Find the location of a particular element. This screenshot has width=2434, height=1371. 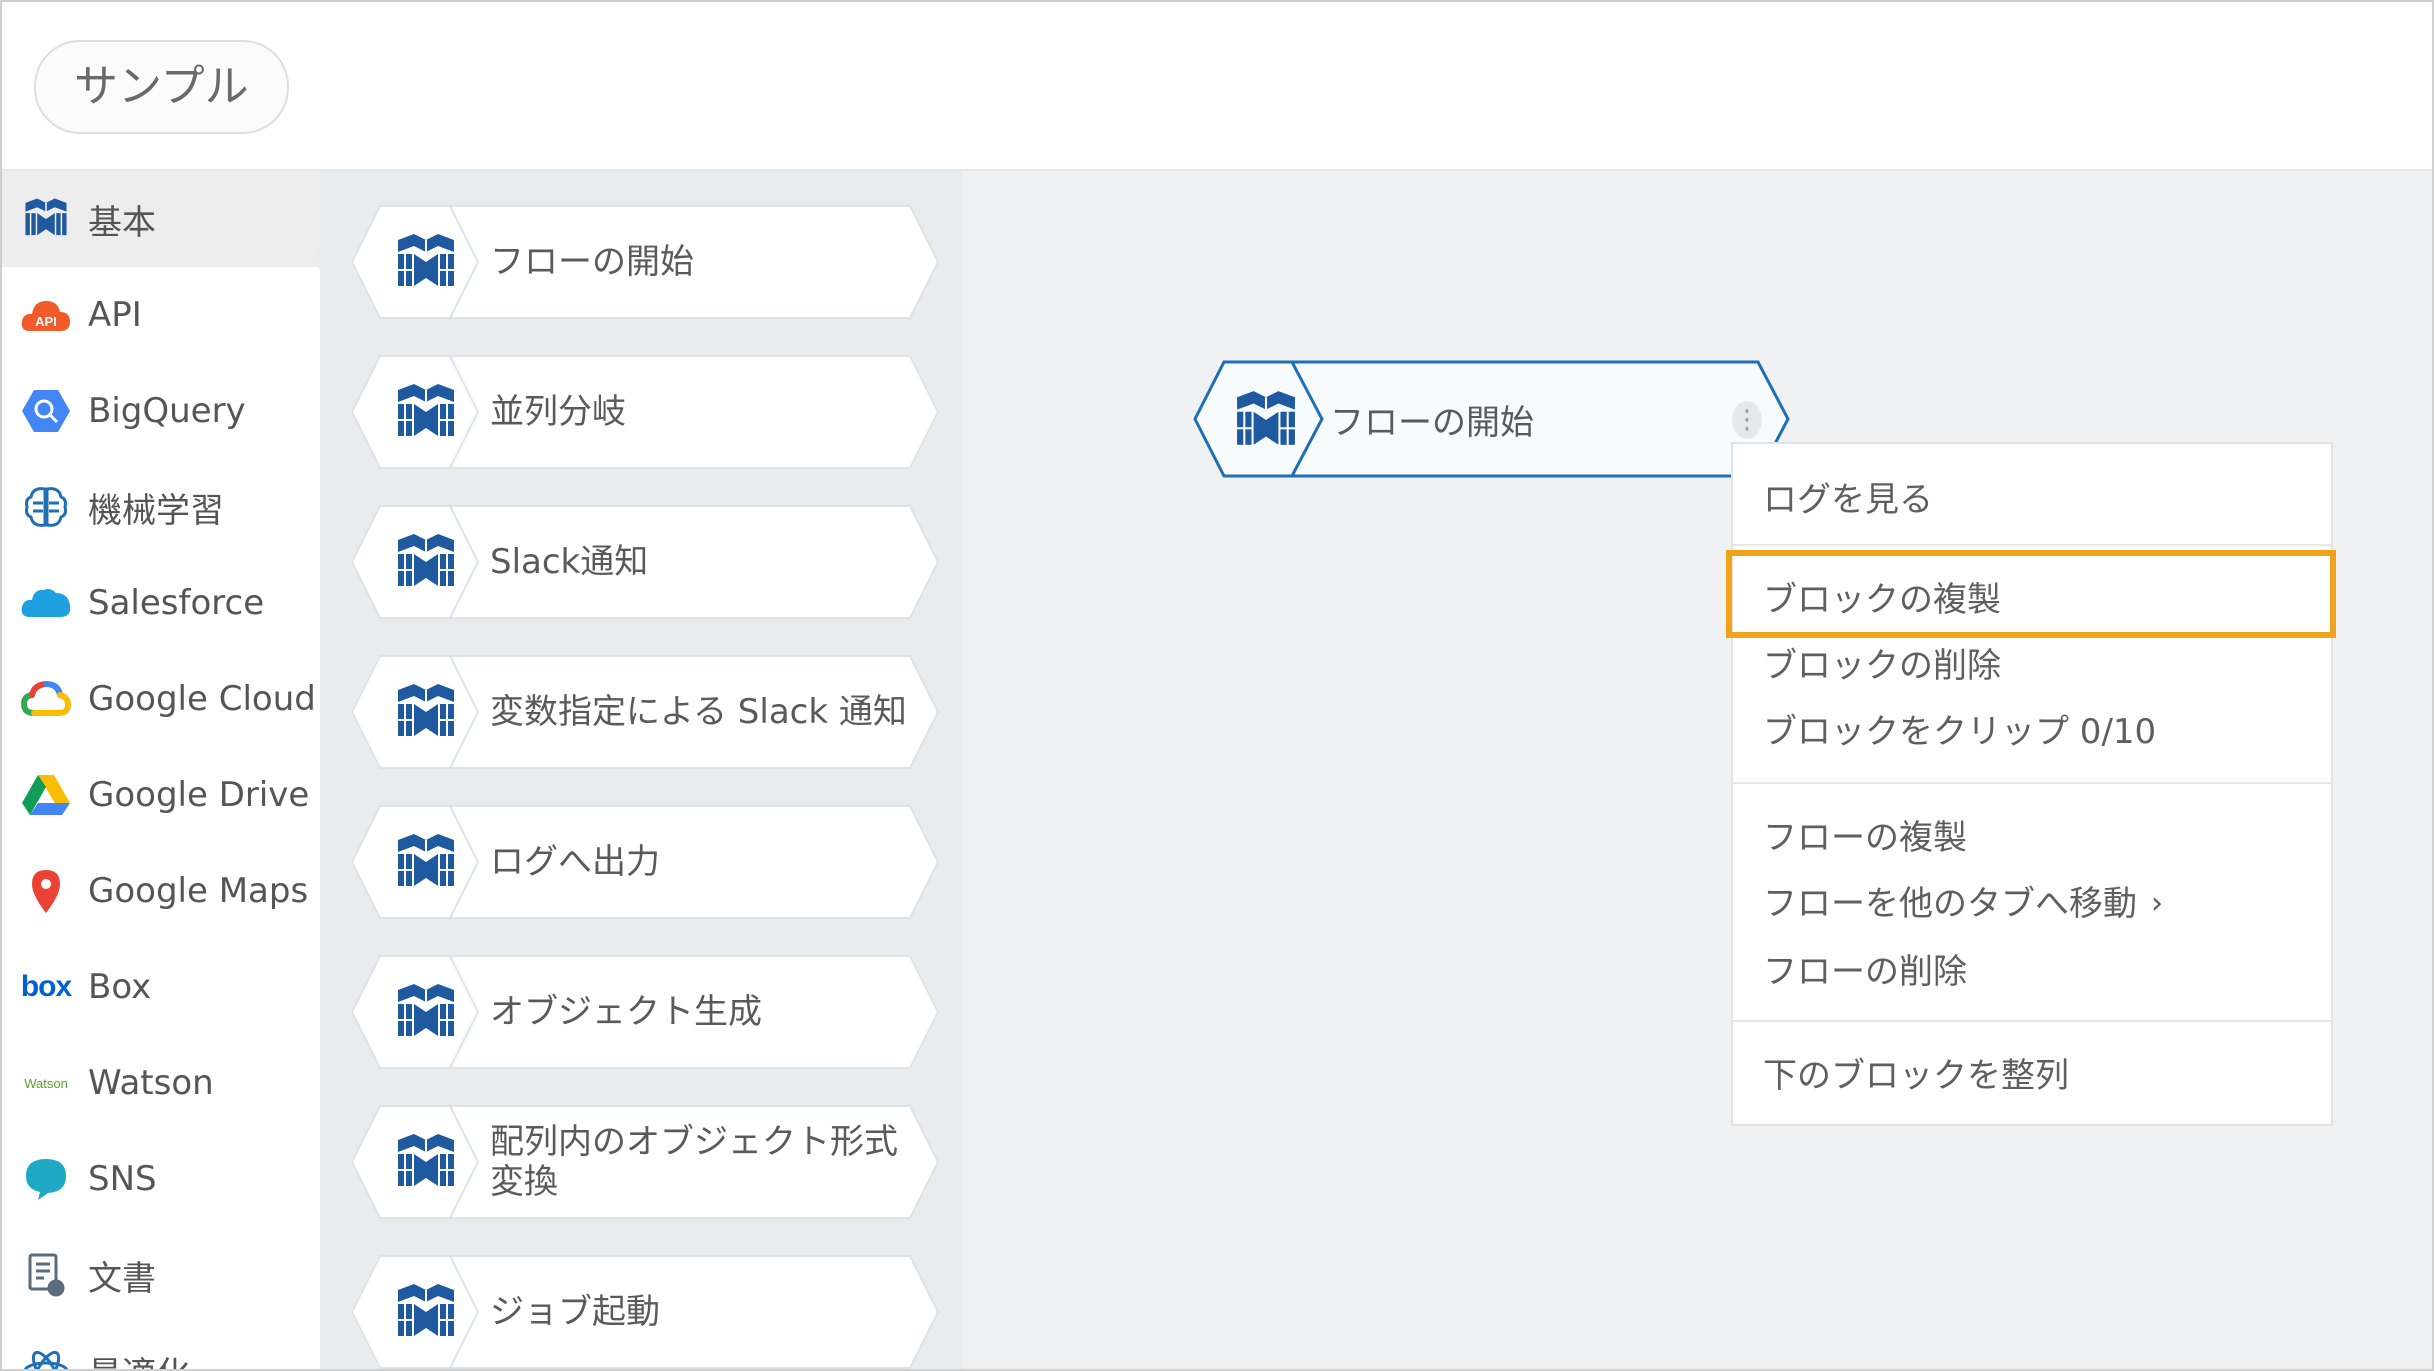

block-label: Slack通知 is located at coordinates (569, 562).